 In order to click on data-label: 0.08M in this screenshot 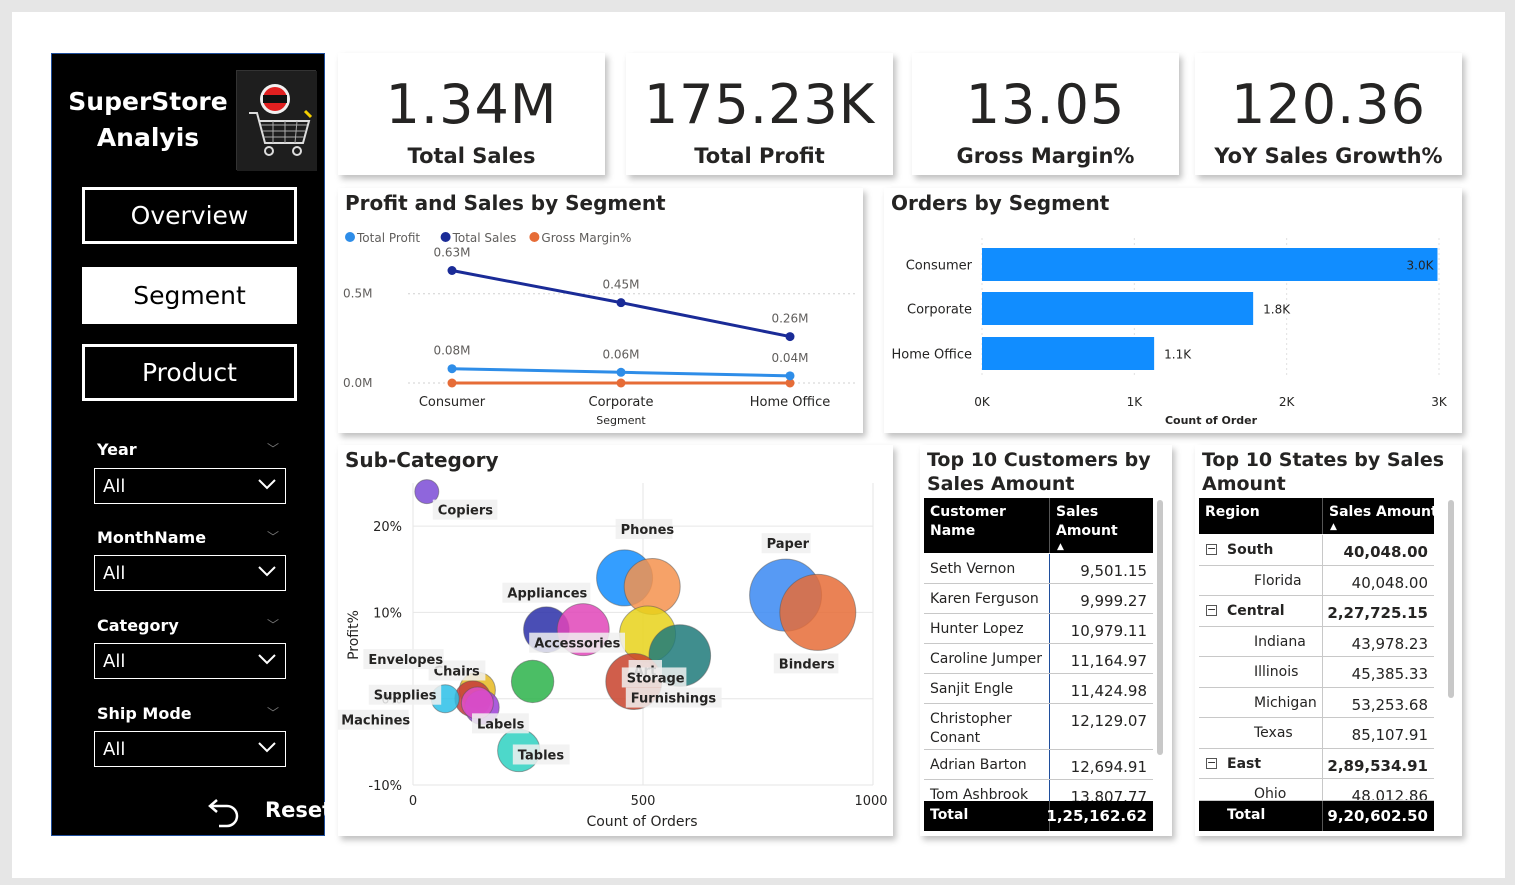, I will do `click(451, 351)`.